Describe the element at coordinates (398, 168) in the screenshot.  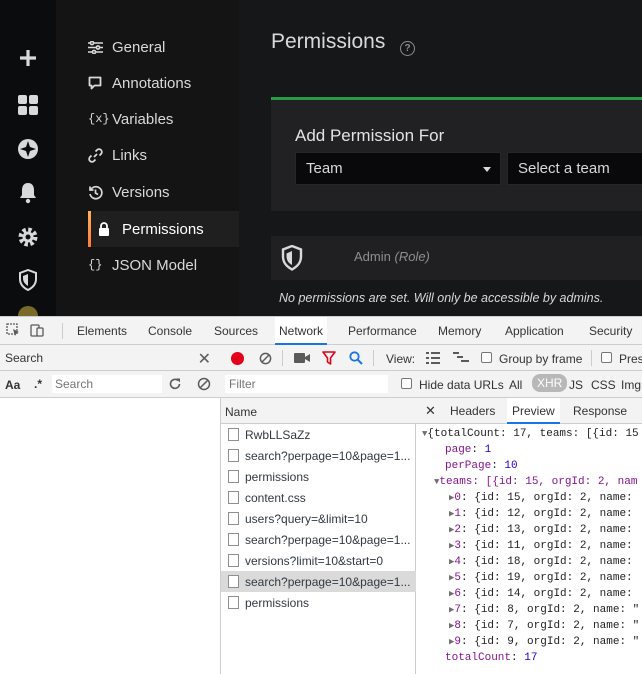
I see `permission-type-select: Team` at that location.